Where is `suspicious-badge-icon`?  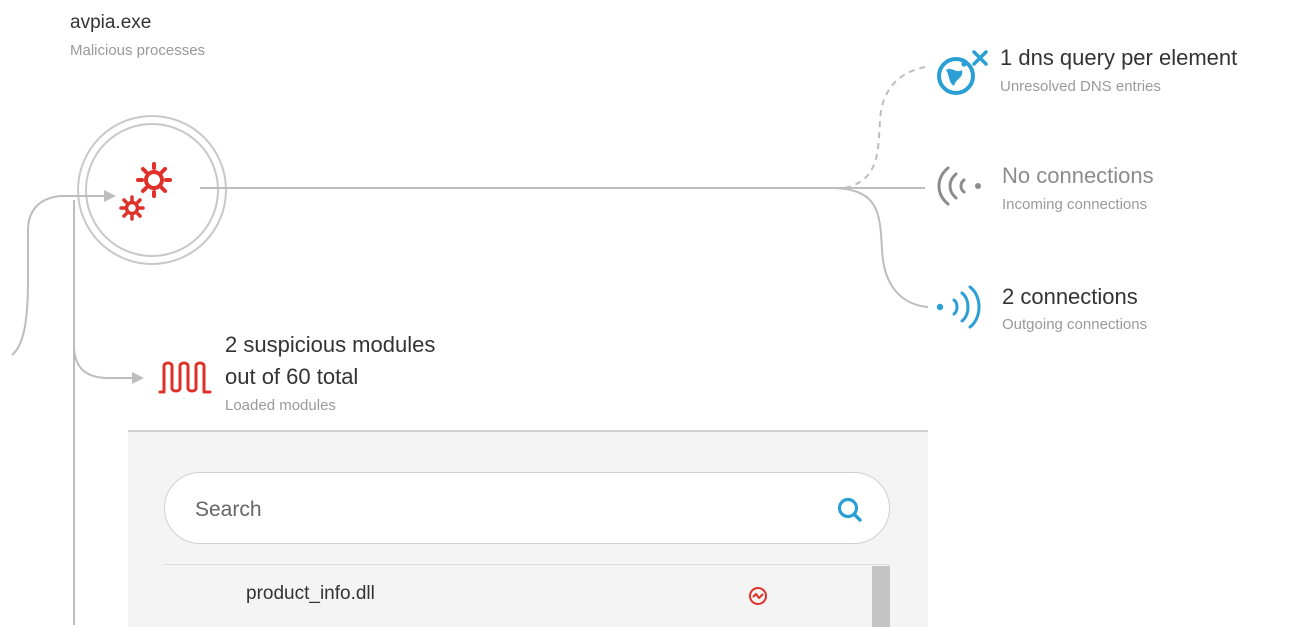 suspicious-badge-icon is located at coordinates (758, 596).